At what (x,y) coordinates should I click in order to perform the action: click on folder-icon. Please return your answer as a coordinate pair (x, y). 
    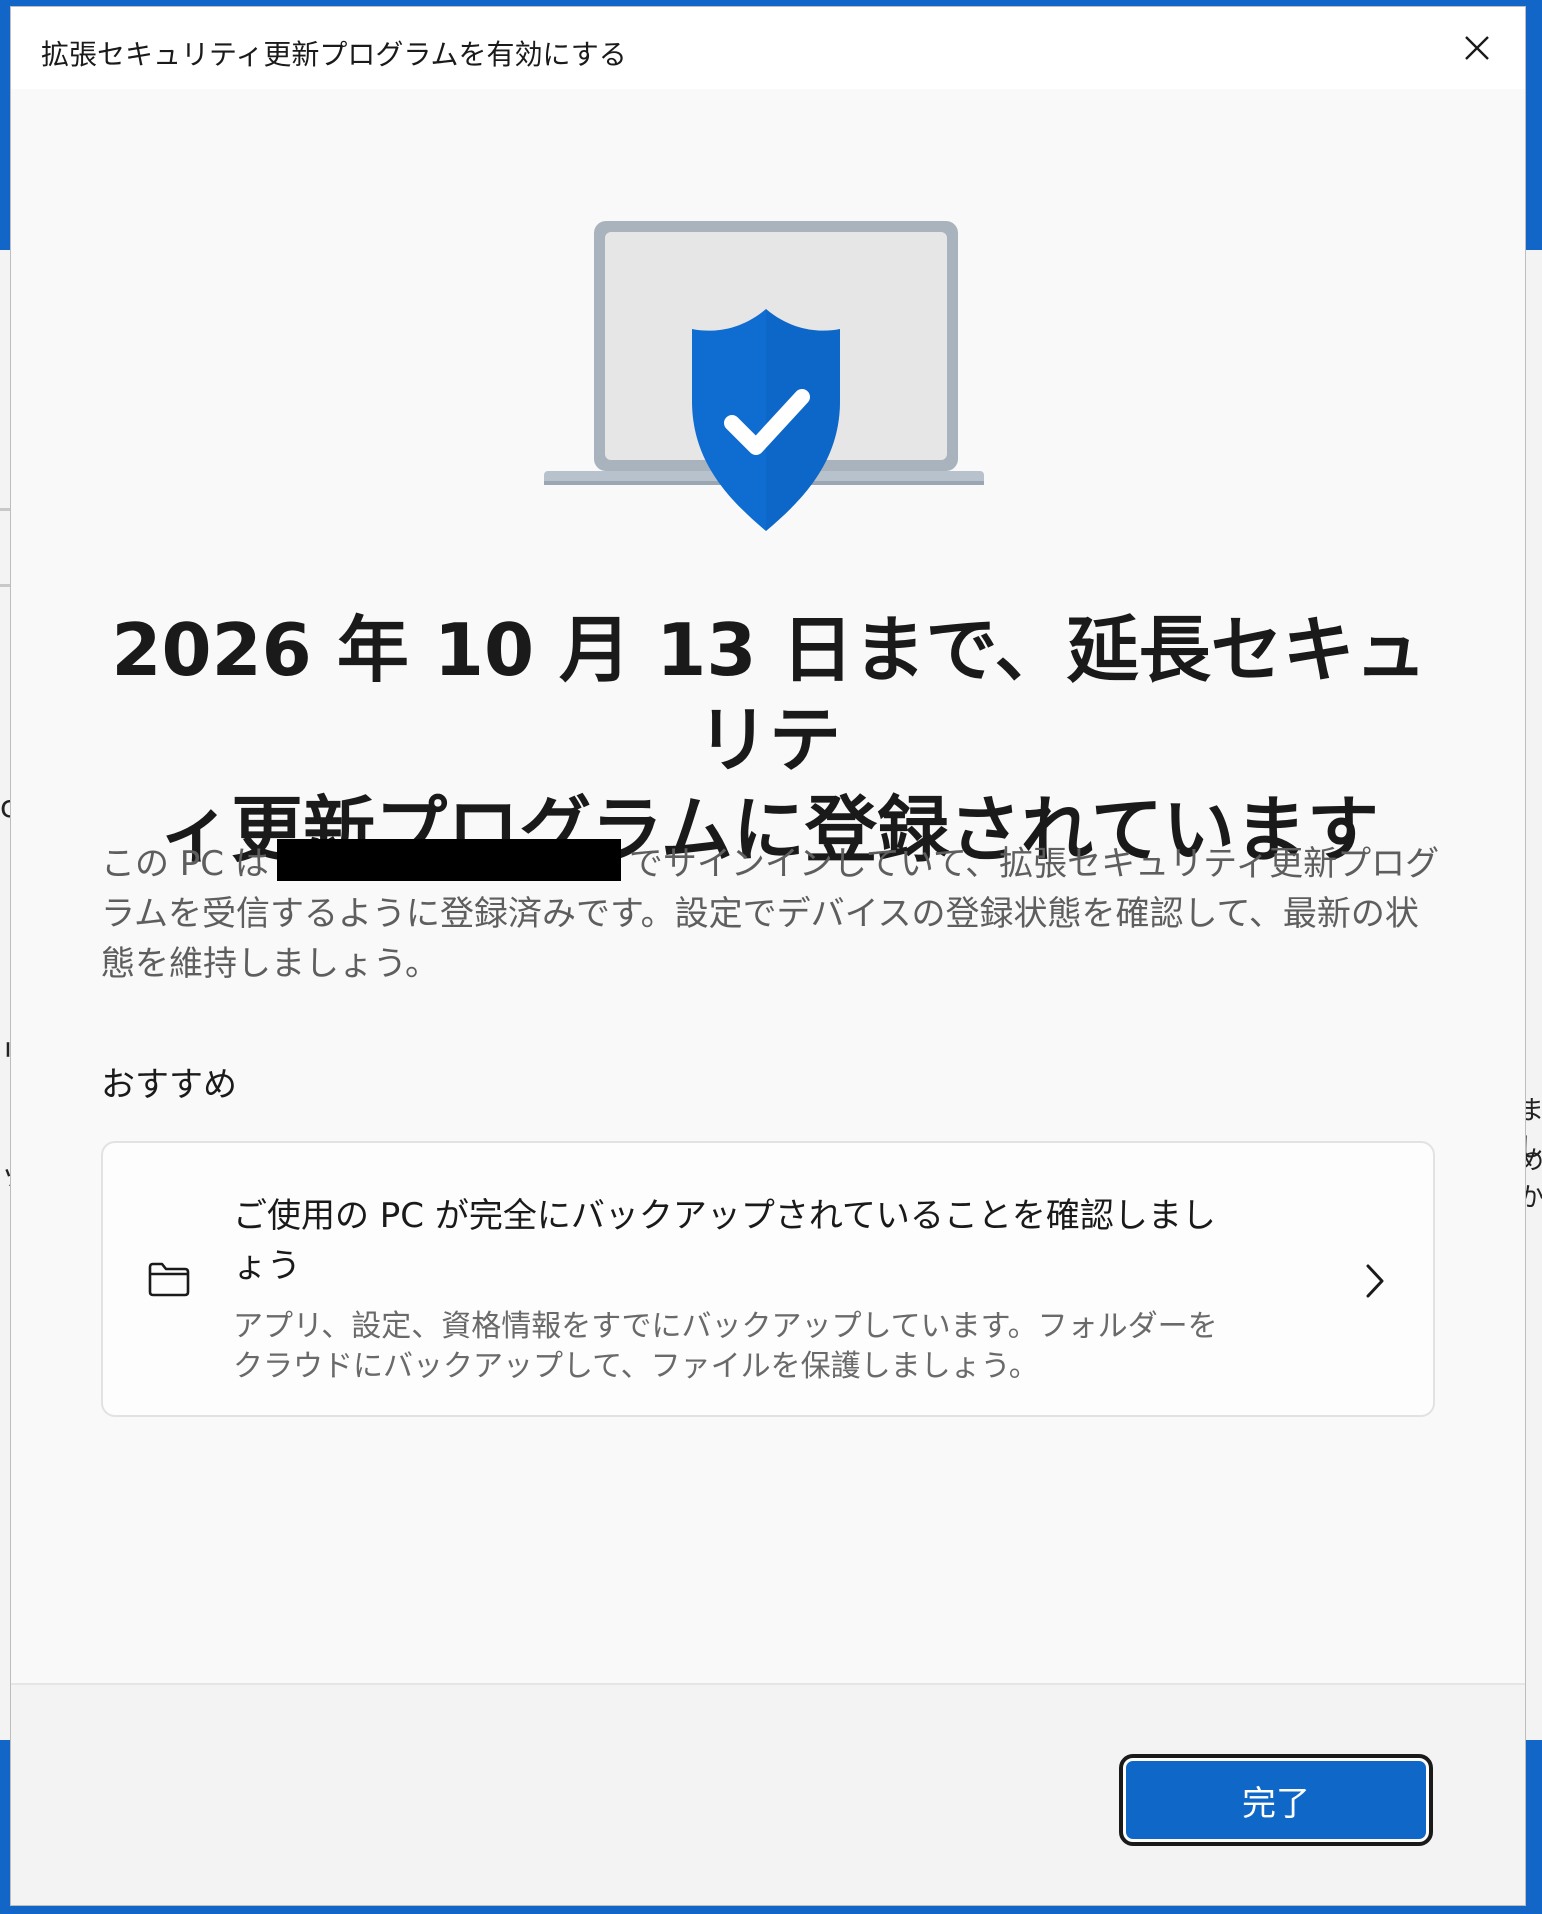
    Looking at the image, I should click on (169, 1279).